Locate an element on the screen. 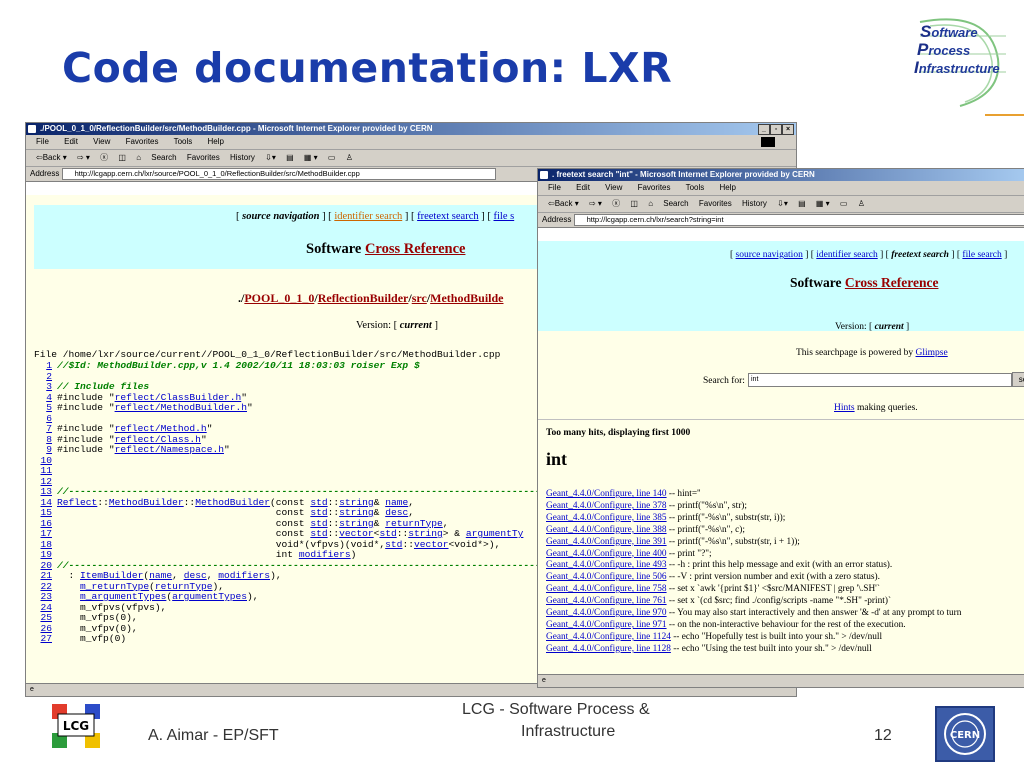  line-number-link: 23 is located at coordinates (42, 597).